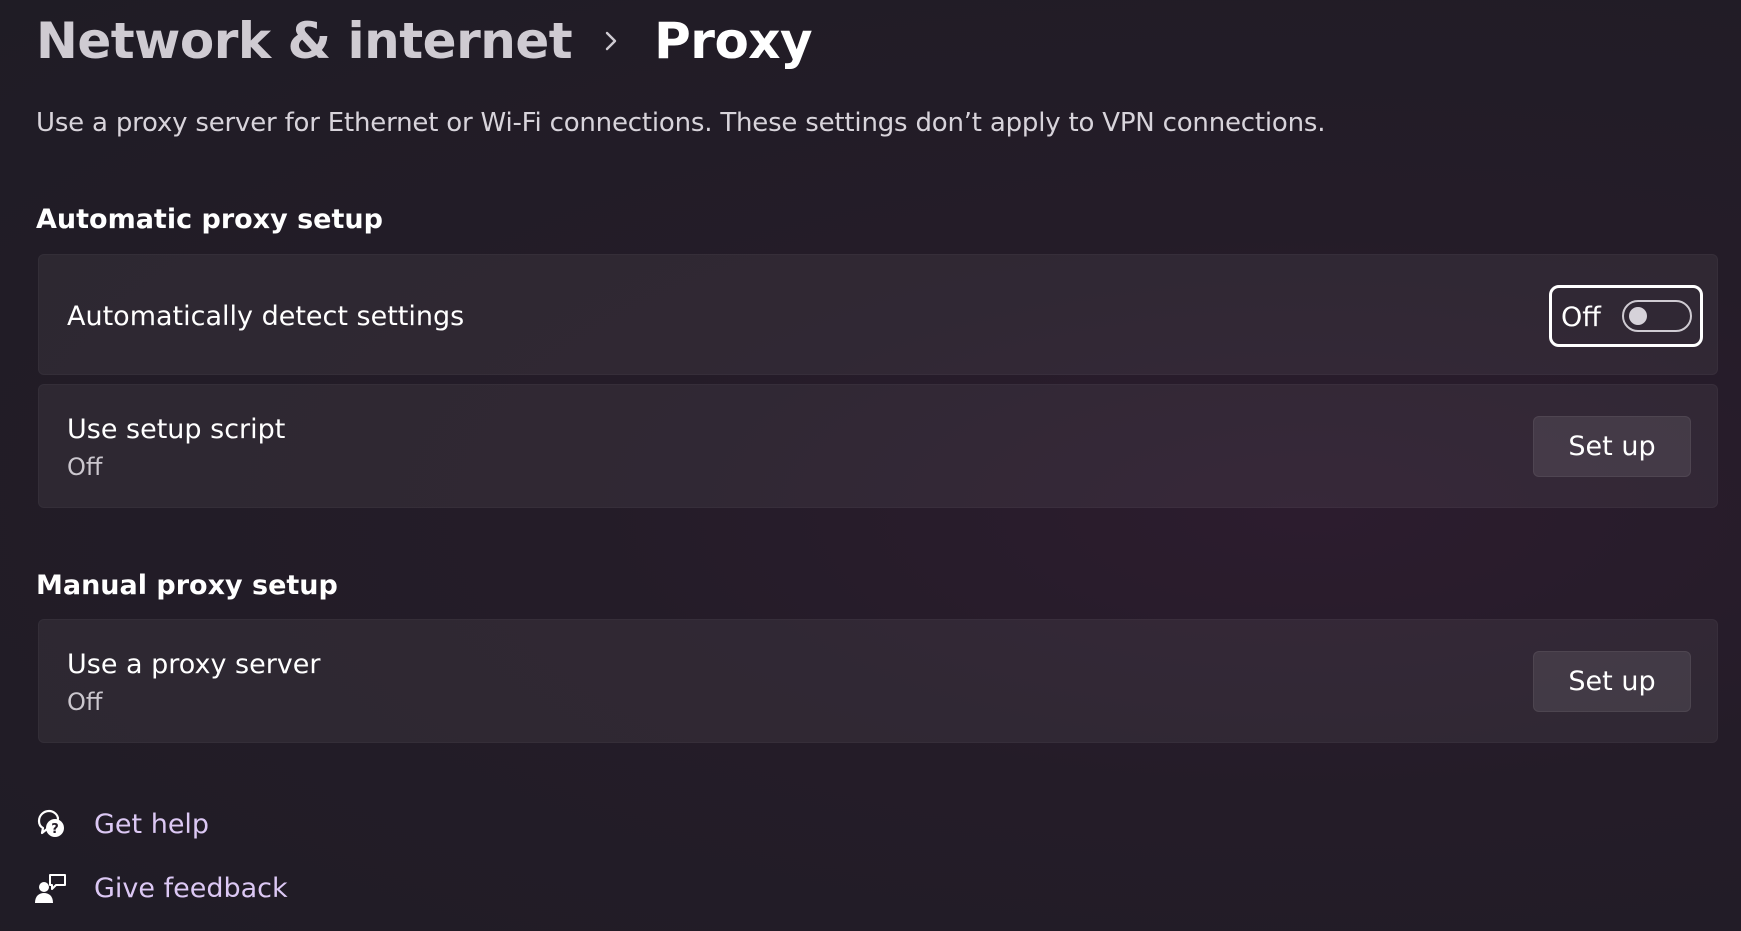 The image size is (1741, 931). I want to click on proxy-server-status: Off, so click(85, 702).